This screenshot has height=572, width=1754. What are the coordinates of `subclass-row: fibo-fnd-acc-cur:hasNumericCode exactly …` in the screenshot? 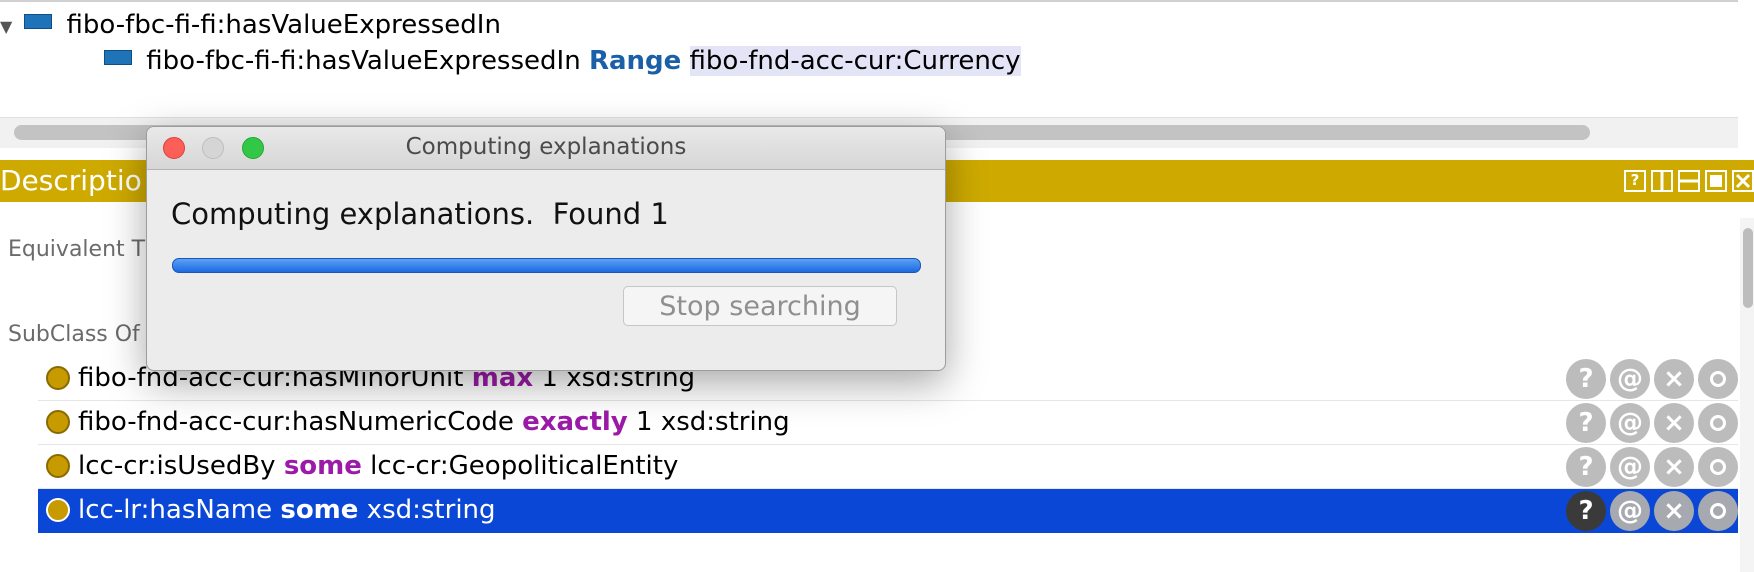 It's located at (888, 423).